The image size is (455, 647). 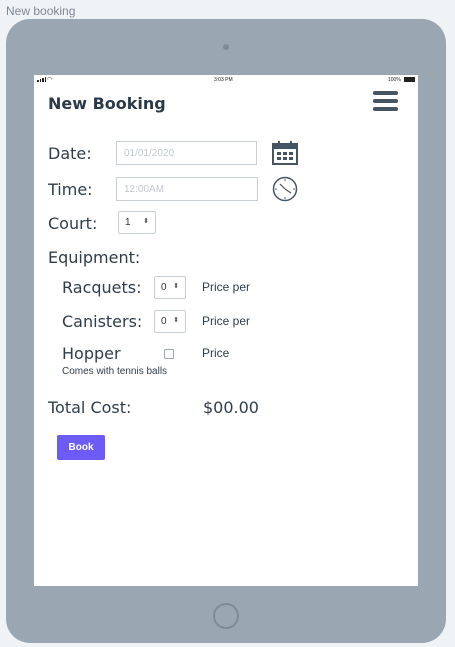 What do you see at coordinates (226, 47) in the screenshot?
I see `camera-dot` at bounding box center [226, 47].